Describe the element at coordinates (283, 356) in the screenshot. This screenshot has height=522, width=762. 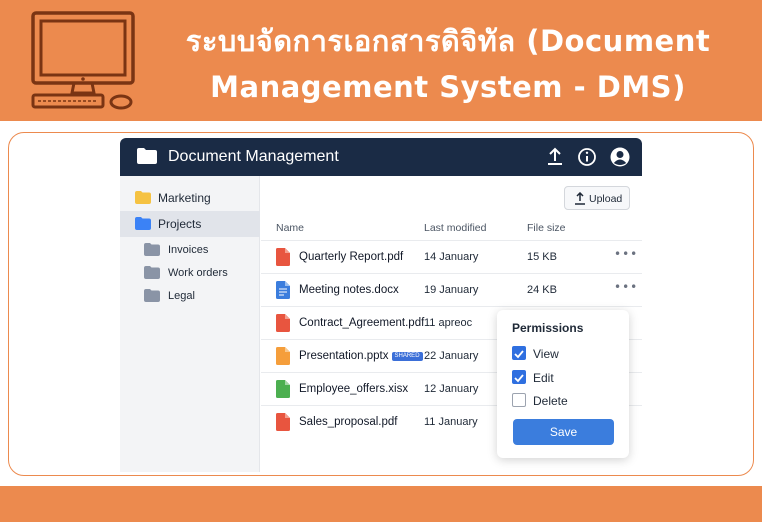
I see `pptx-file-icon` at that location.